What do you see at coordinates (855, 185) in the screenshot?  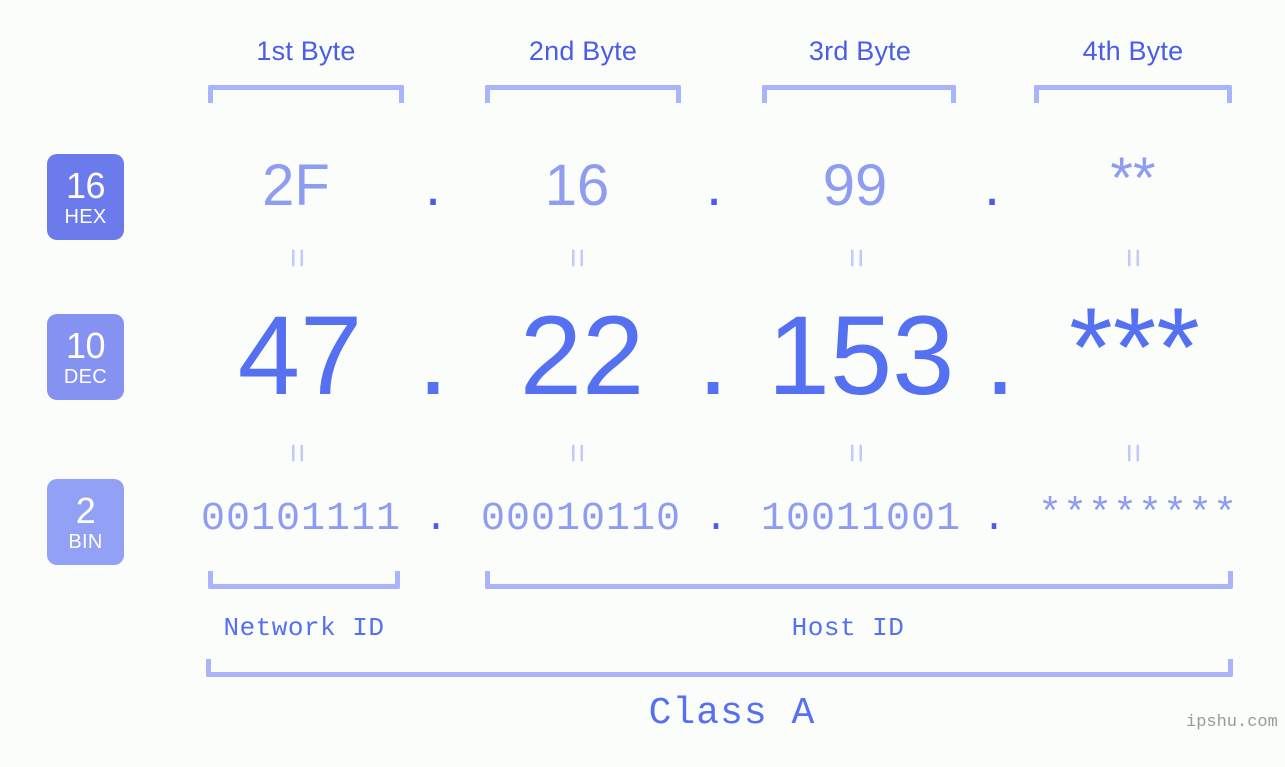 I see `hex-value-byte-3: 99` at bounding box center [855, 185].